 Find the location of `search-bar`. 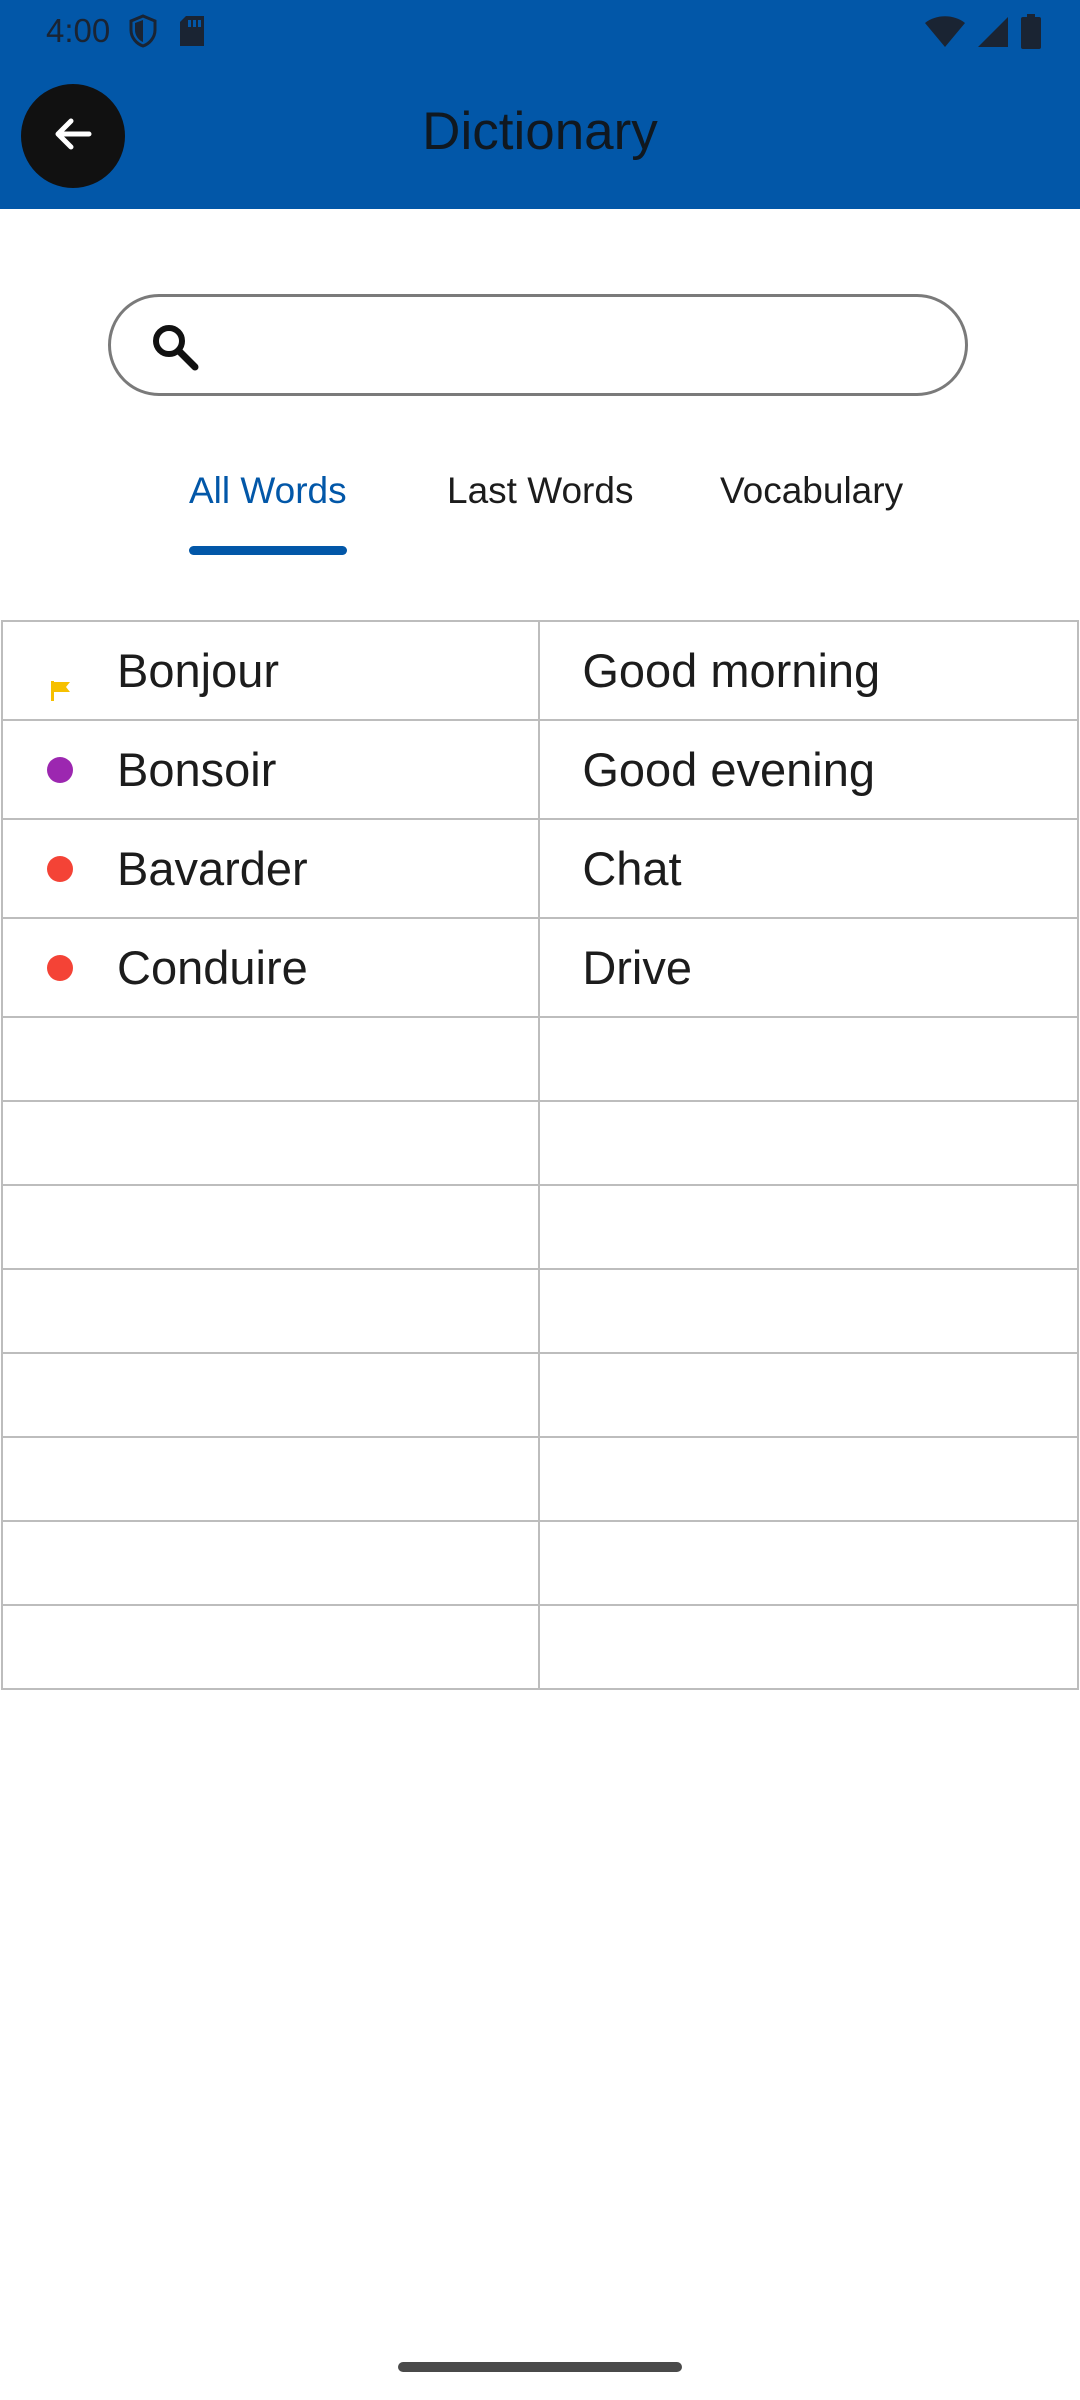

search-bar is located at coordinates (538, 345).